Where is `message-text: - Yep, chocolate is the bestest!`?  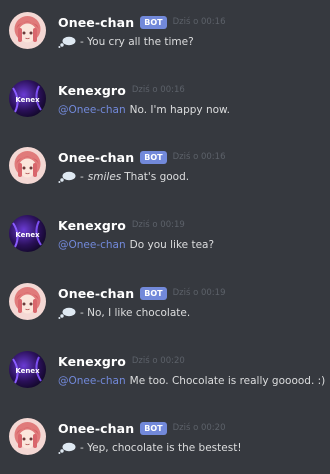 message-text: - Yep, chocolate is the bestest! is located at coordinates (161, 448).